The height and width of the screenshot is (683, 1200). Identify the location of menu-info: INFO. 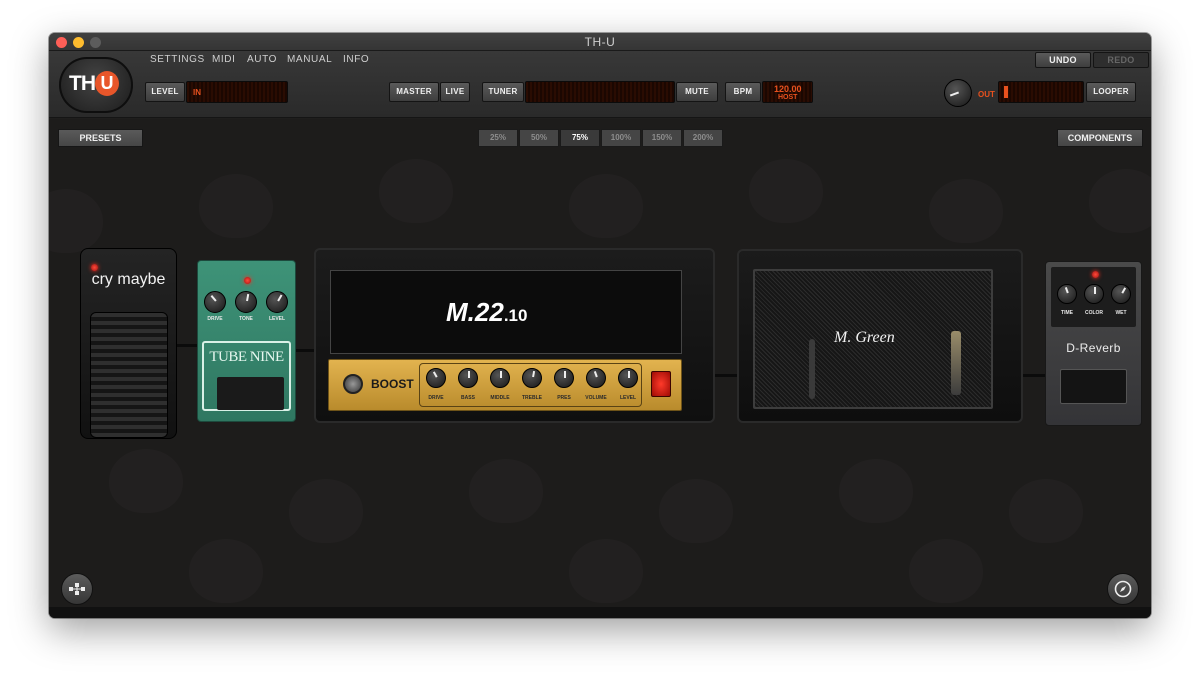
(356, 59).